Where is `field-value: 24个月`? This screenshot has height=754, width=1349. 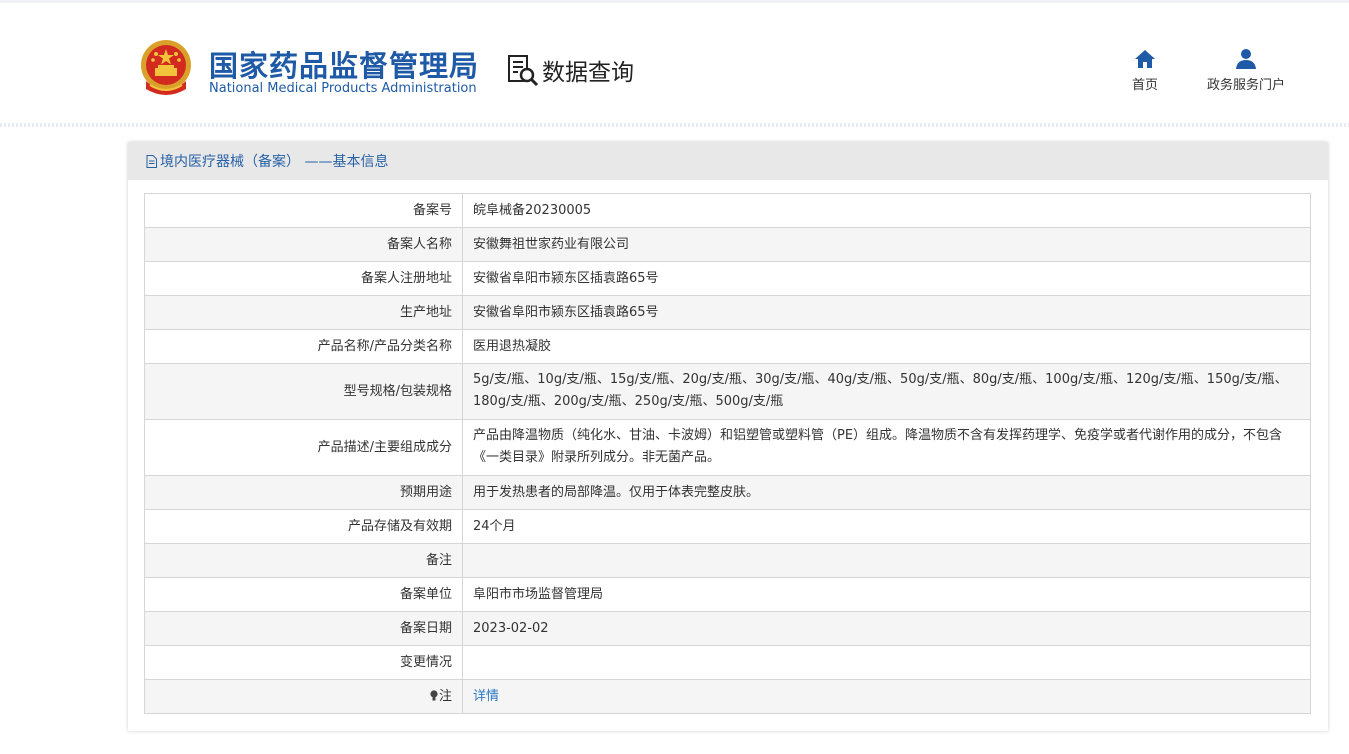 field-value: 24个月 is located at coordinates (886, 526).